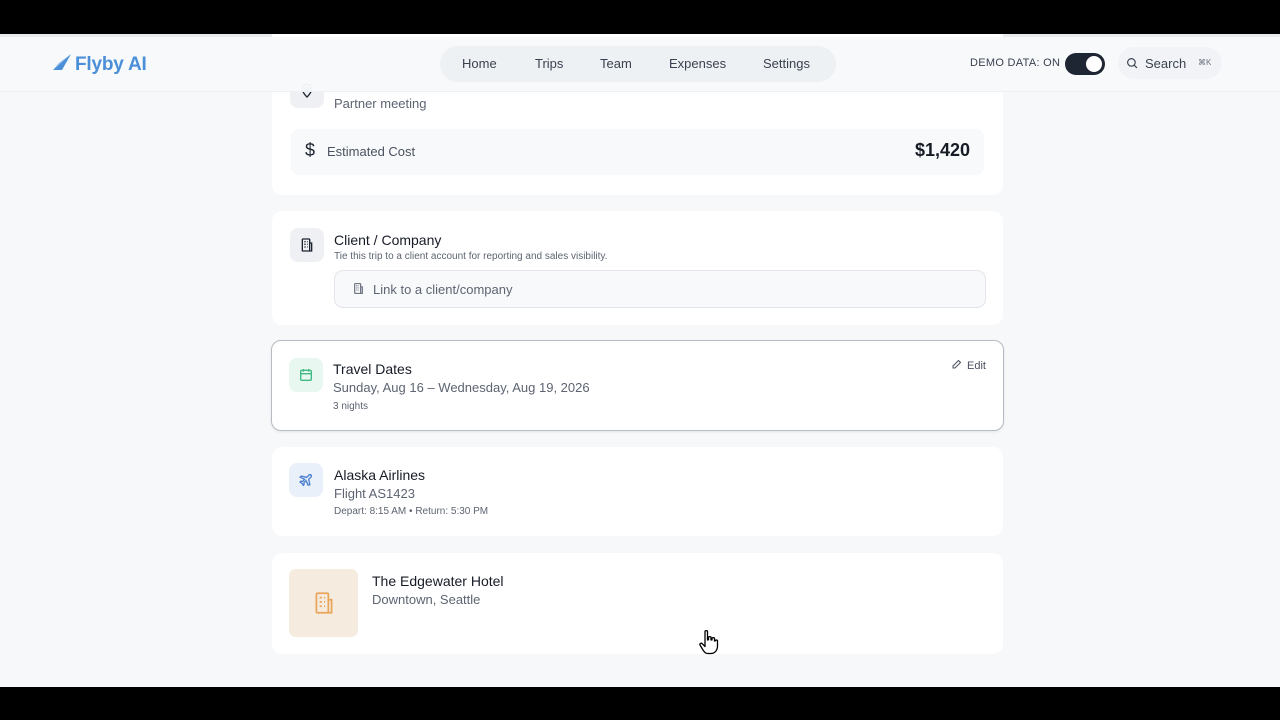 This screenshot has width=1280, height=720. I want to click on search-shortcut: ⌘K, so click(1205, 62).